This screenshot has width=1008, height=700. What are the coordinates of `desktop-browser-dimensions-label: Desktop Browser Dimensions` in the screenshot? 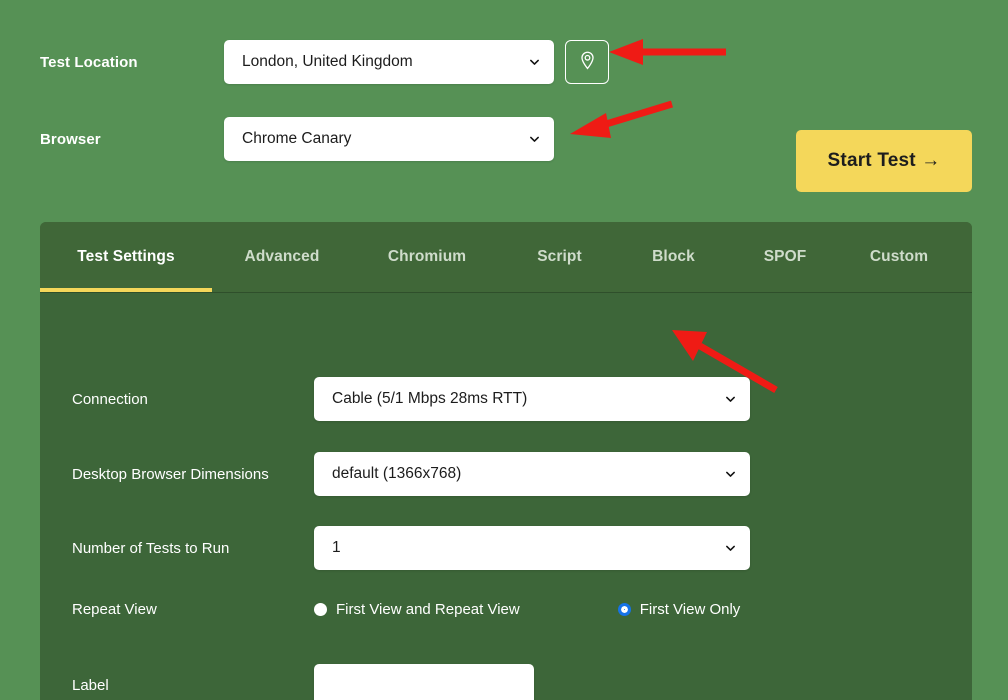 It's located at (170, 474).